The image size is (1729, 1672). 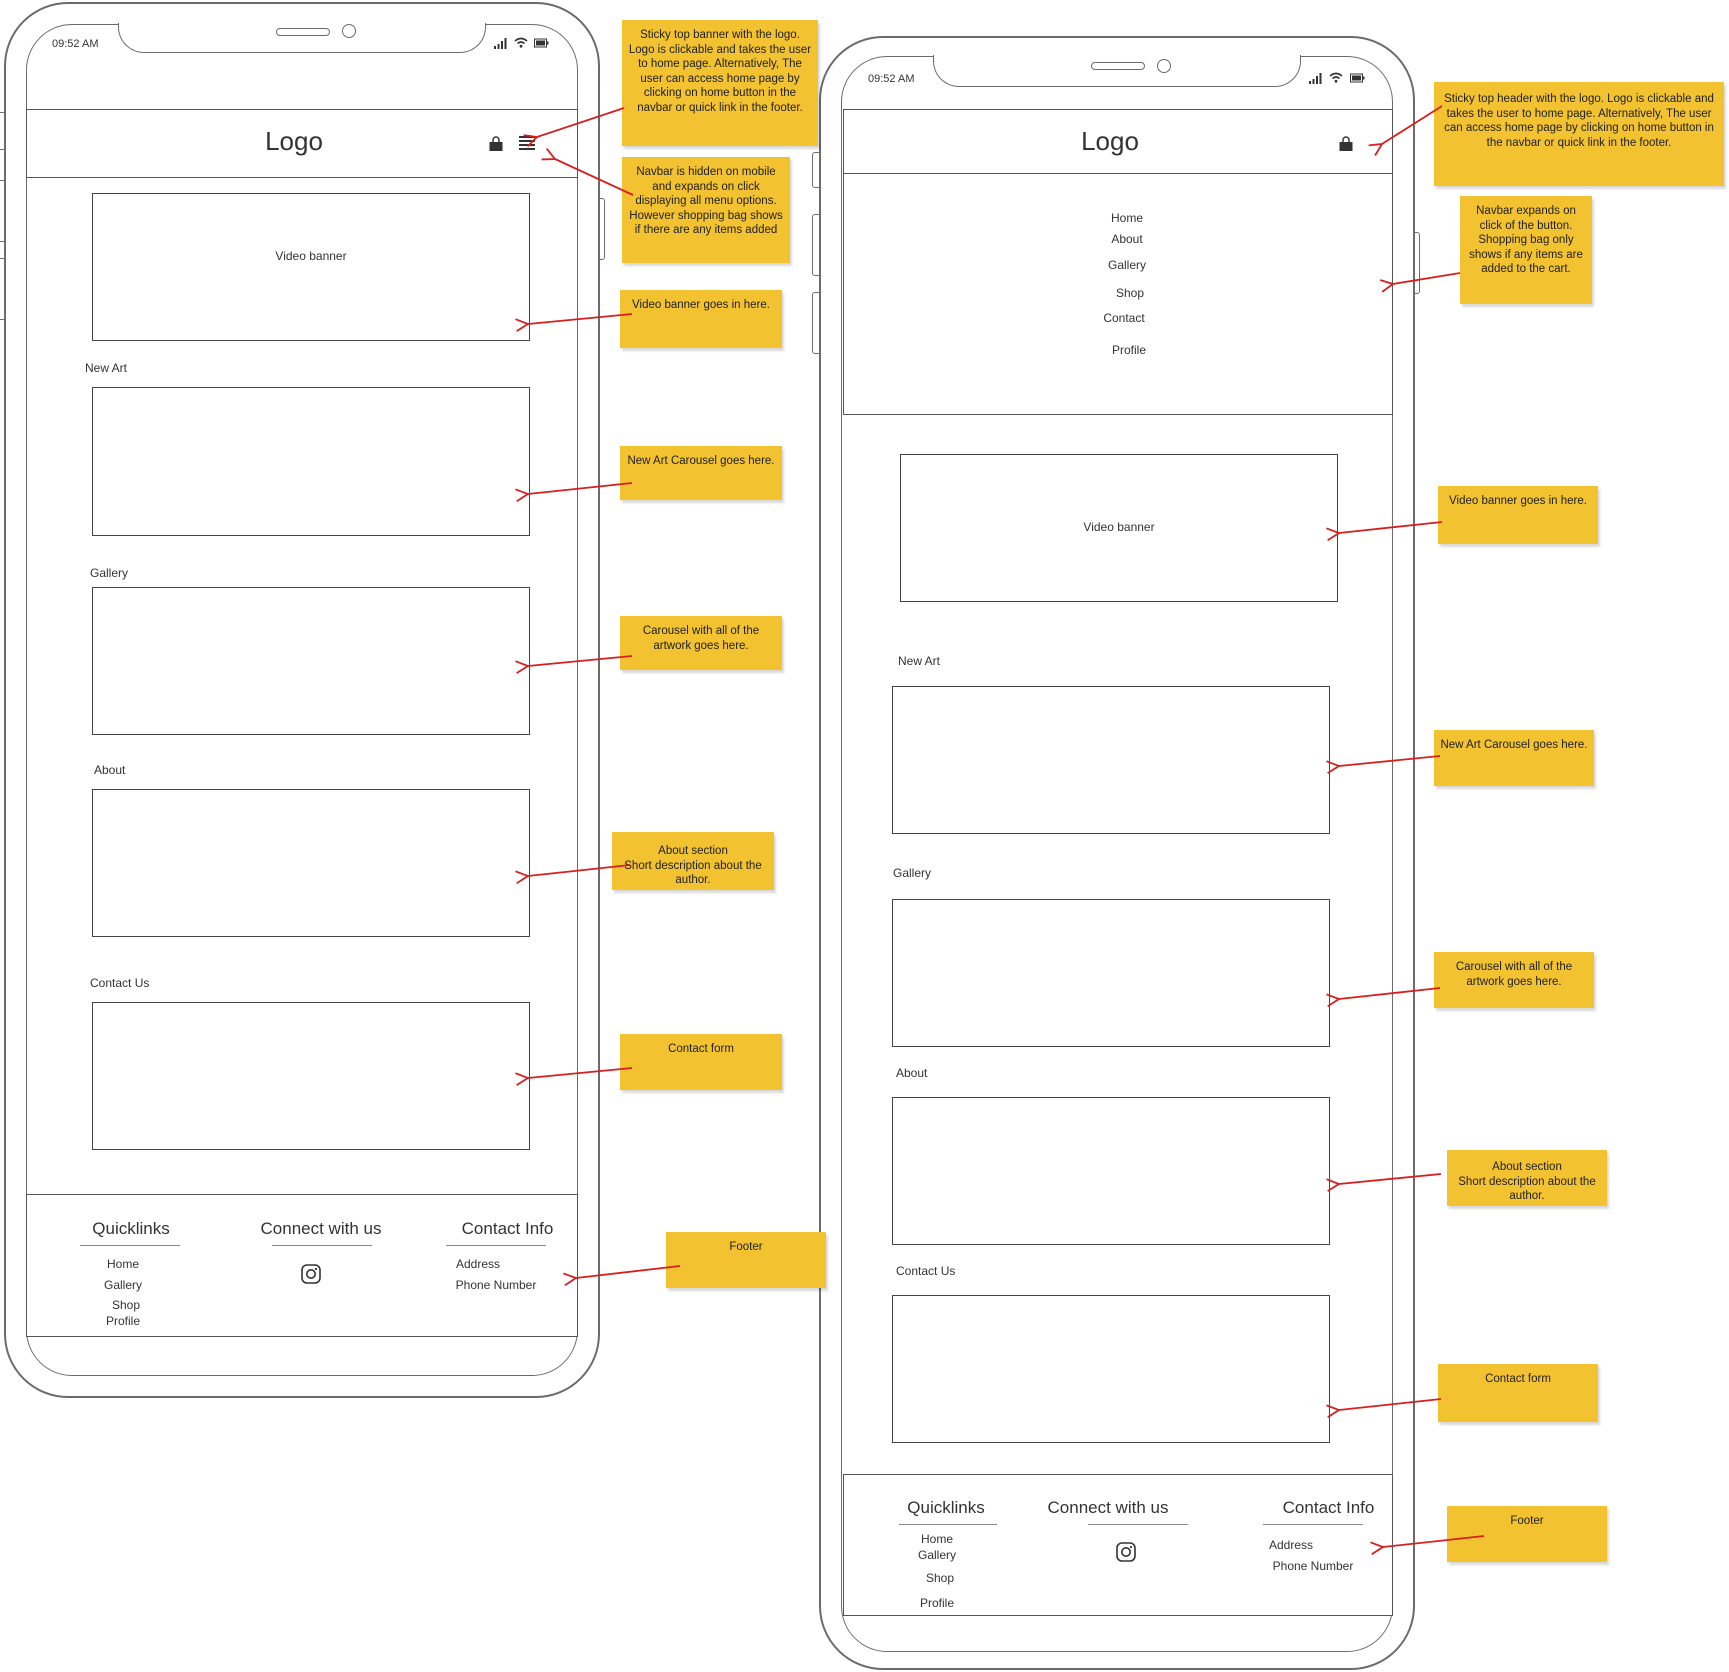 What do you see at coordinates (701, 473) in the screenshot?
I see `note-left-new-art: New Art Carousel goes here.` at bounding box center [701, 473].